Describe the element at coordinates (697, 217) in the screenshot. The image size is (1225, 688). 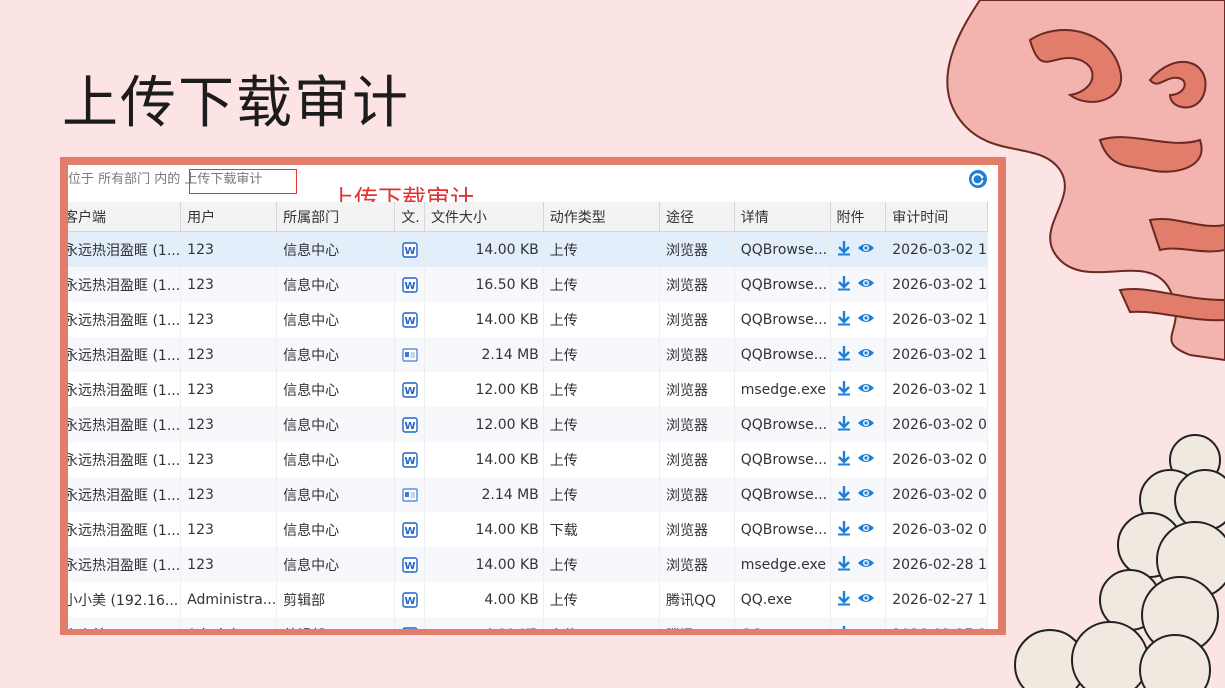
I see `column-header: 途径` at that location.